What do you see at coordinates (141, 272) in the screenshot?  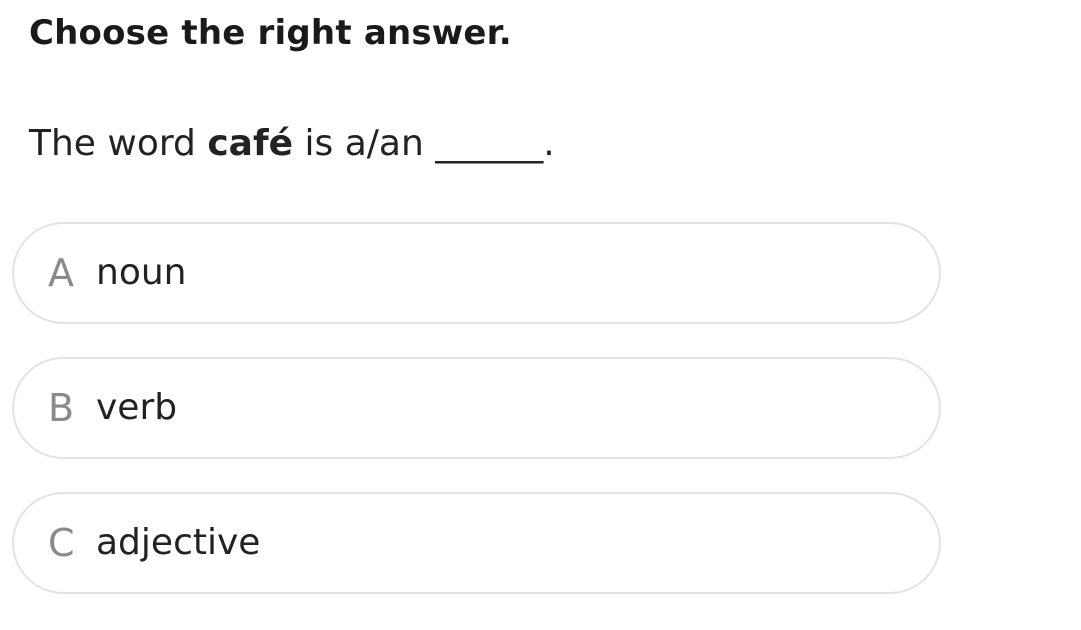 I see `option-a-text: noun` at bounding box center [141, 272].